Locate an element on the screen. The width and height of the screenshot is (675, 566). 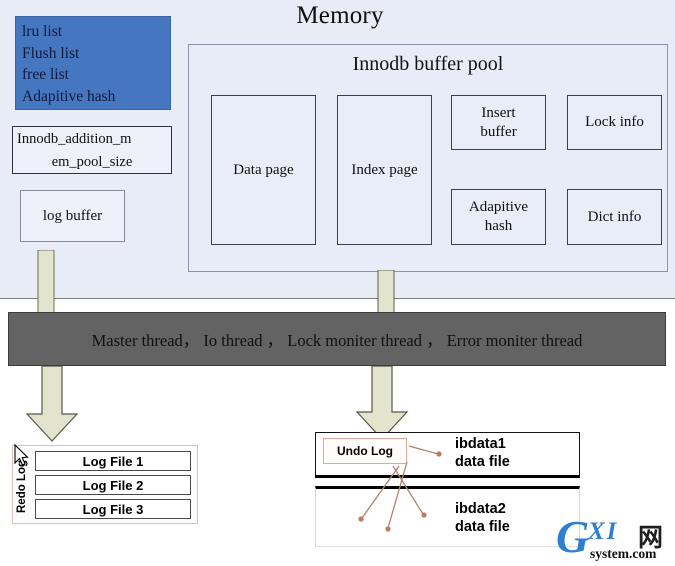
mouse-cursor is located at coordinates (21, 455).